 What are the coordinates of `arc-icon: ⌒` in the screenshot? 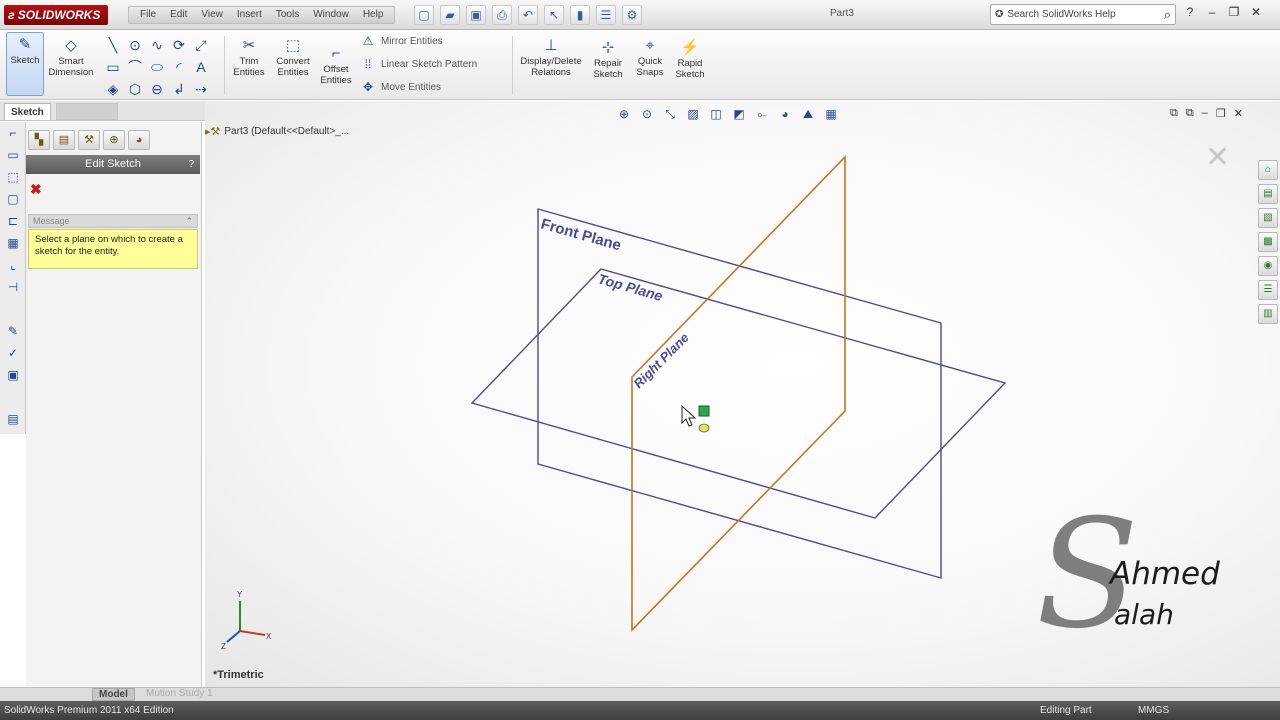 It's located at (135, 67).